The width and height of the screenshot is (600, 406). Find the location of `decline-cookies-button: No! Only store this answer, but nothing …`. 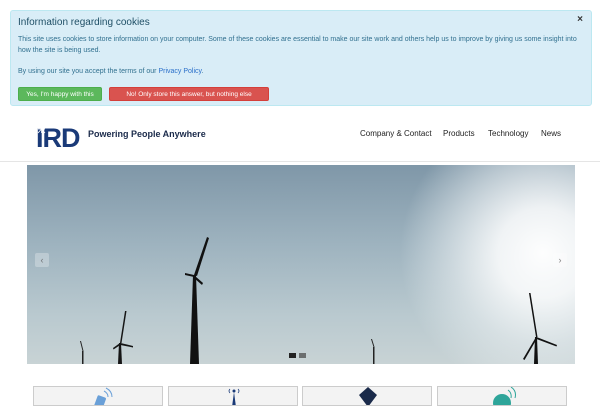

decline-cookies-button: No! Only store this answer, but nothing … is located at coordinates (189, 94).